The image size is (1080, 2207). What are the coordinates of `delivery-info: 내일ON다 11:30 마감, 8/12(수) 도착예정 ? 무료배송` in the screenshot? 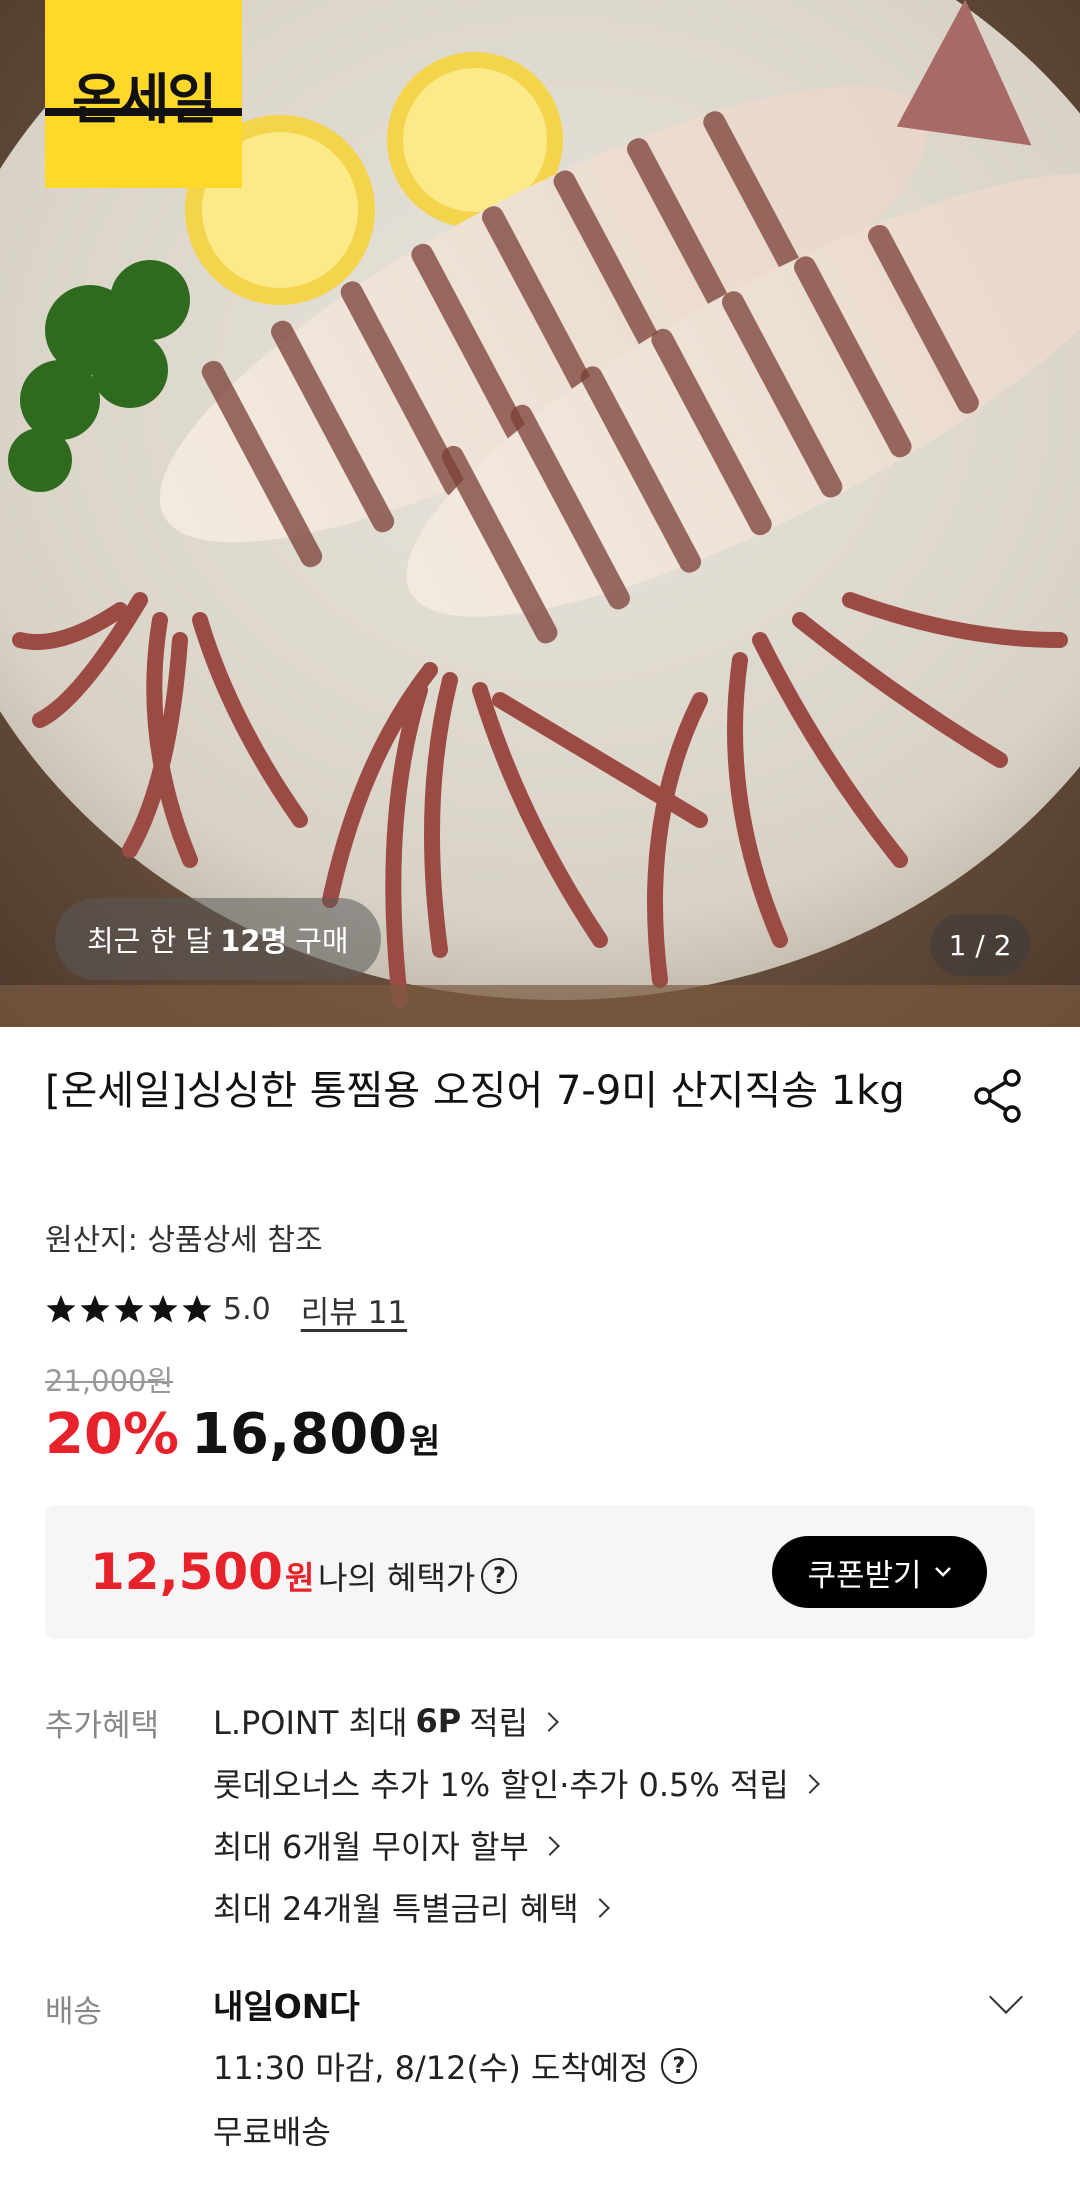 It's located at (455, 2068).